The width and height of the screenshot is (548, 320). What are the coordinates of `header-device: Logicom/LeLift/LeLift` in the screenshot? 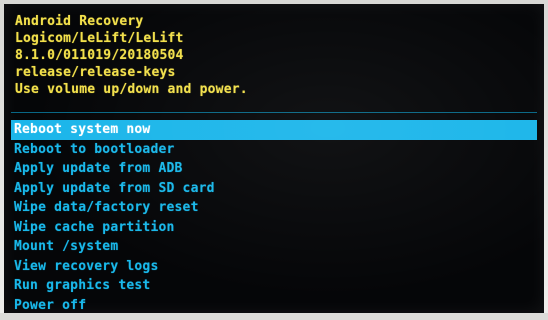 It's located at (99, 38).